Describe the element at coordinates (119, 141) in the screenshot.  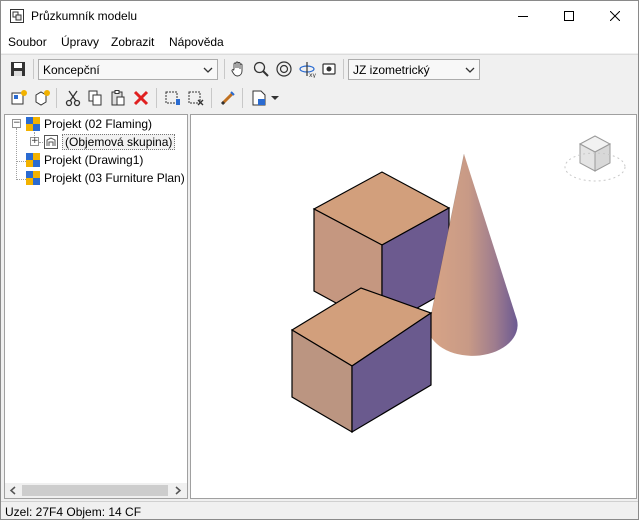
I see `tree-item-label: (Objemová skupina)` at that location.